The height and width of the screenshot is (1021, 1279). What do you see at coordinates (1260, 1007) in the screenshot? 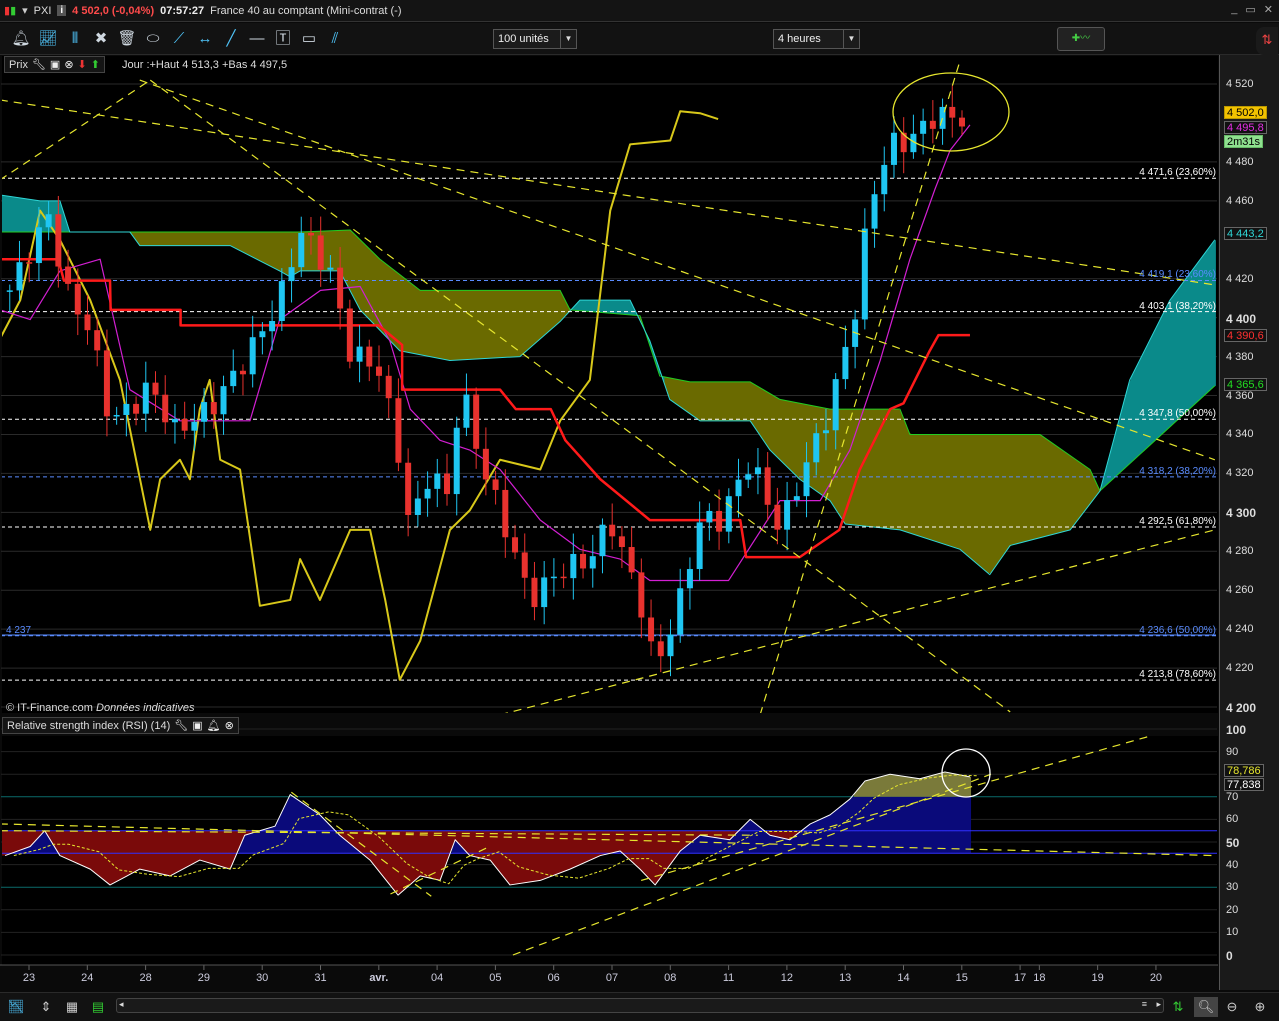
I see `zoom-in-icon: ⊕` at bounding box center [1260, 1007].